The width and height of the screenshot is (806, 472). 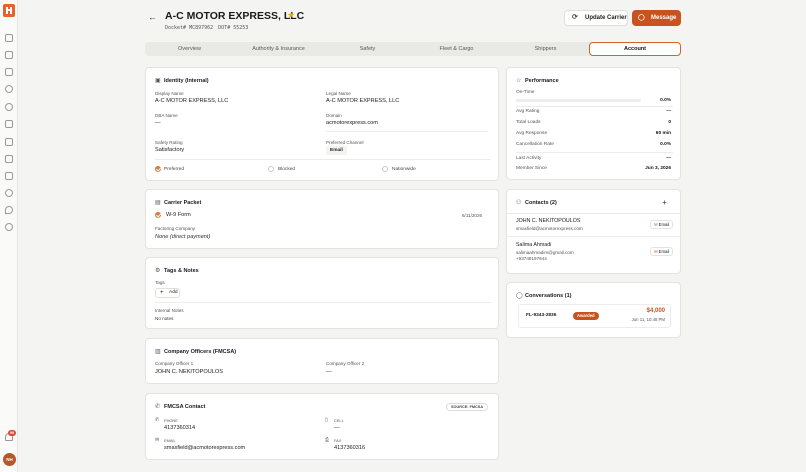 What do you see at coordinates (179, 428) in the screenshot?
I see `phone-value: 4137360314` at bounding box center [179, 428].